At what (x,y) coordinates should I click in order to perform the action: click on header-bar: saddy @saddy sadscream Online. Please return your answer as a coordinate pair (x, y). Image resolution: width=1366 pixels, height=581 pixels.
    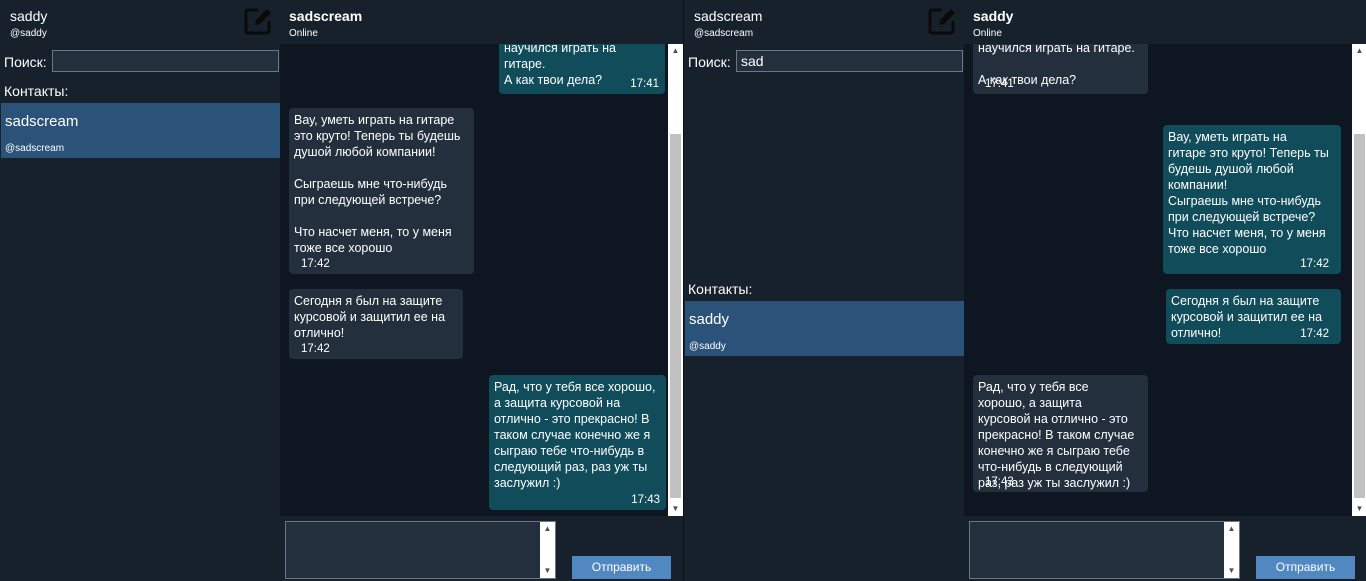
    Looking at the image, I should click on (341, 22).